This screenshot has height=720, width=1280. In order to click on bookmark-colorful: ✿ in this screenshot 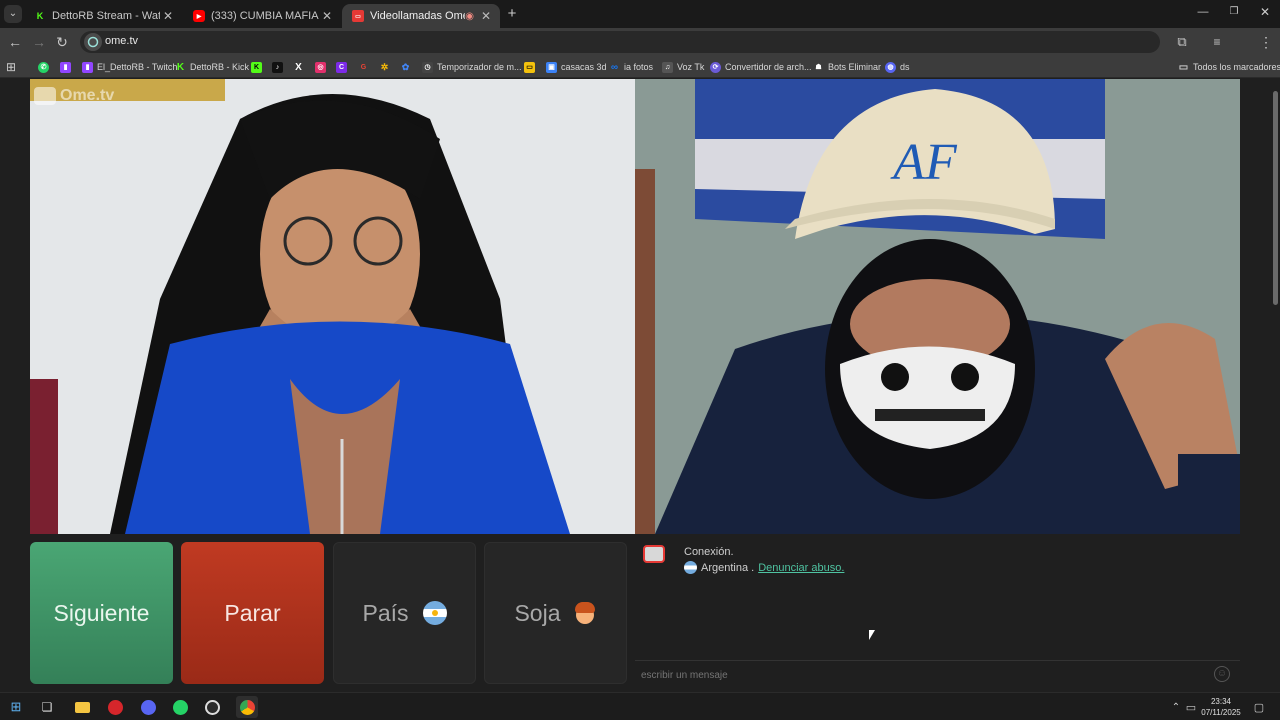, I will do `click(407, 67)`.